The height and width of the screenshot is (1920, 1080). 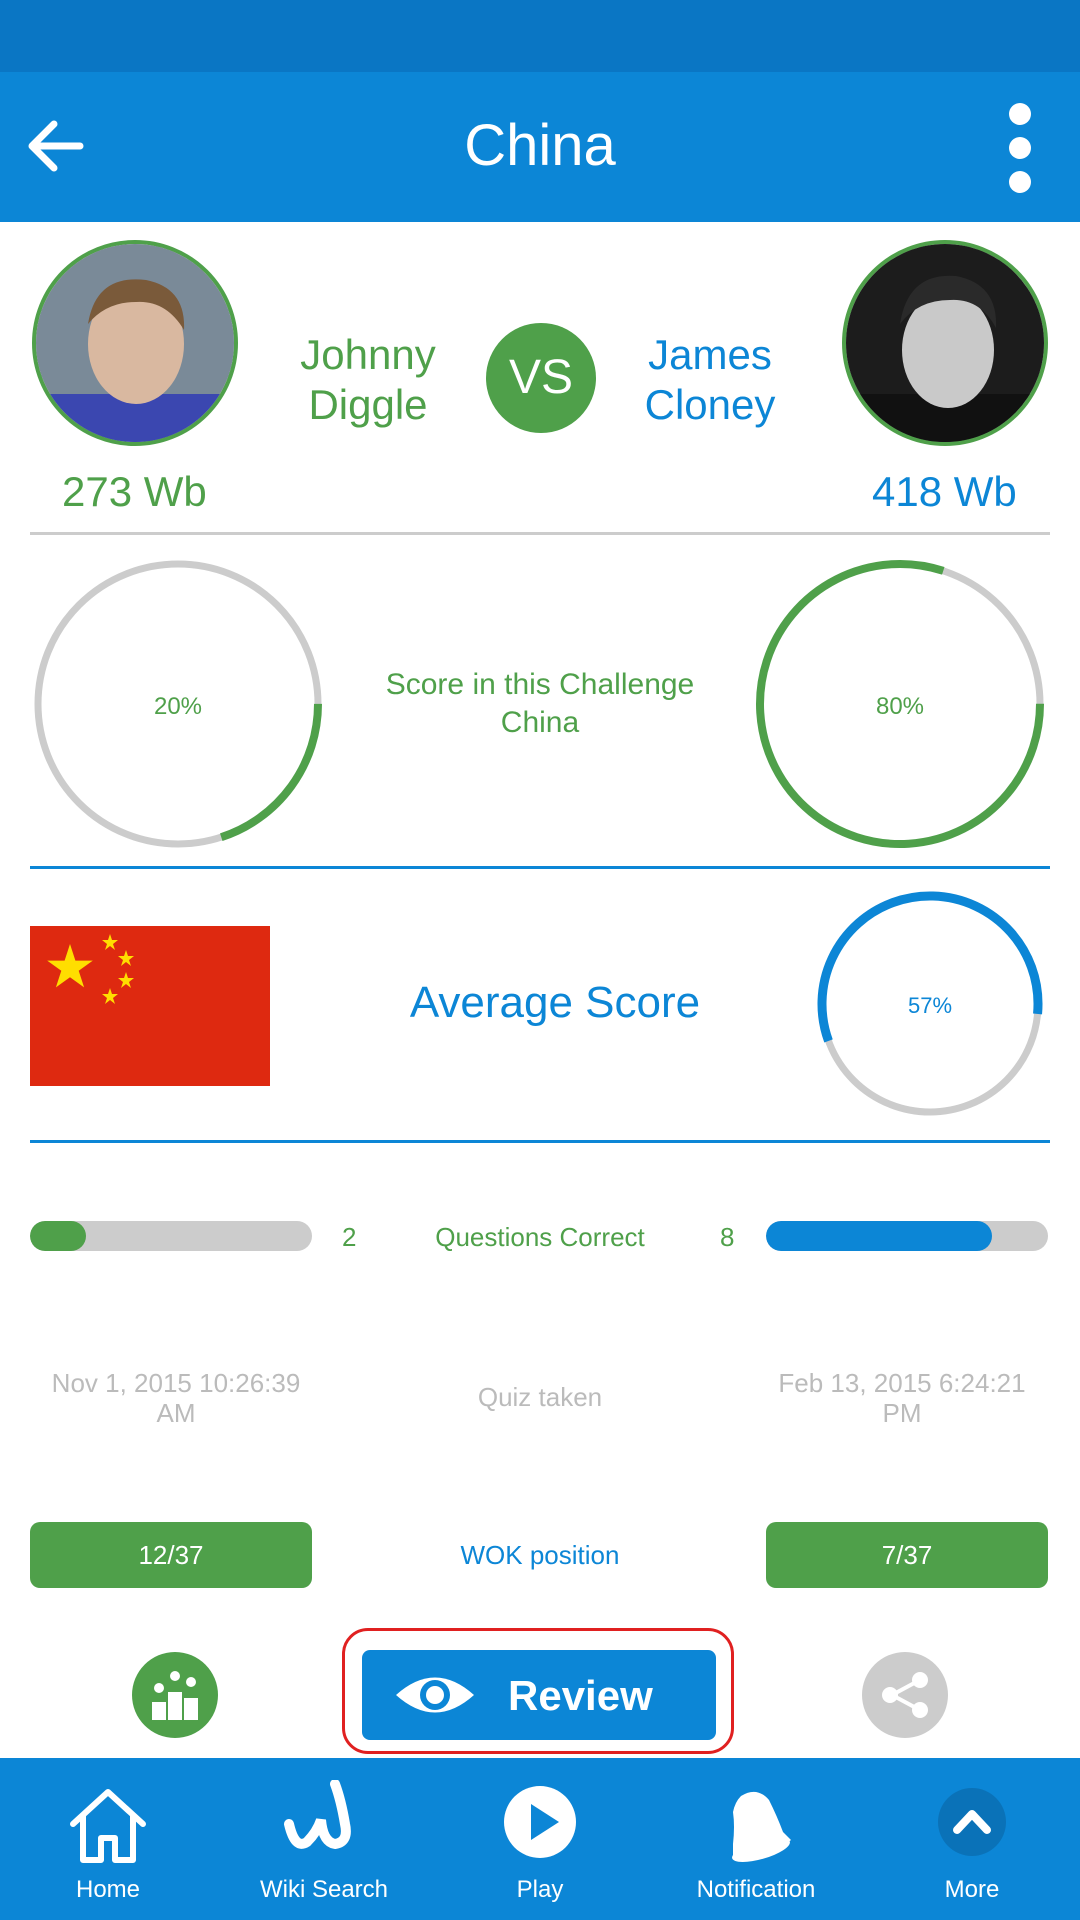 What do you see at coordinates (907, 1555) in the screenshot?
I see `right-wok-position: 7/37` at bounding box center [907, 1555].